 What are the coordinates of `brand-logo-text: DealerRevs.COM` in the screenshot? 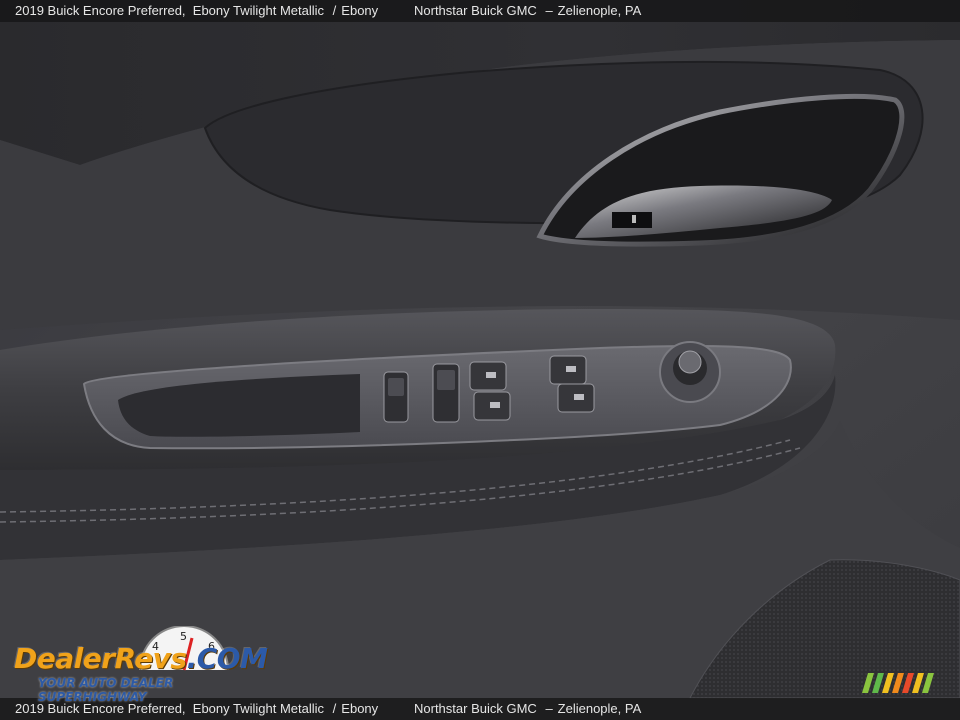 It's located at (141, 658).